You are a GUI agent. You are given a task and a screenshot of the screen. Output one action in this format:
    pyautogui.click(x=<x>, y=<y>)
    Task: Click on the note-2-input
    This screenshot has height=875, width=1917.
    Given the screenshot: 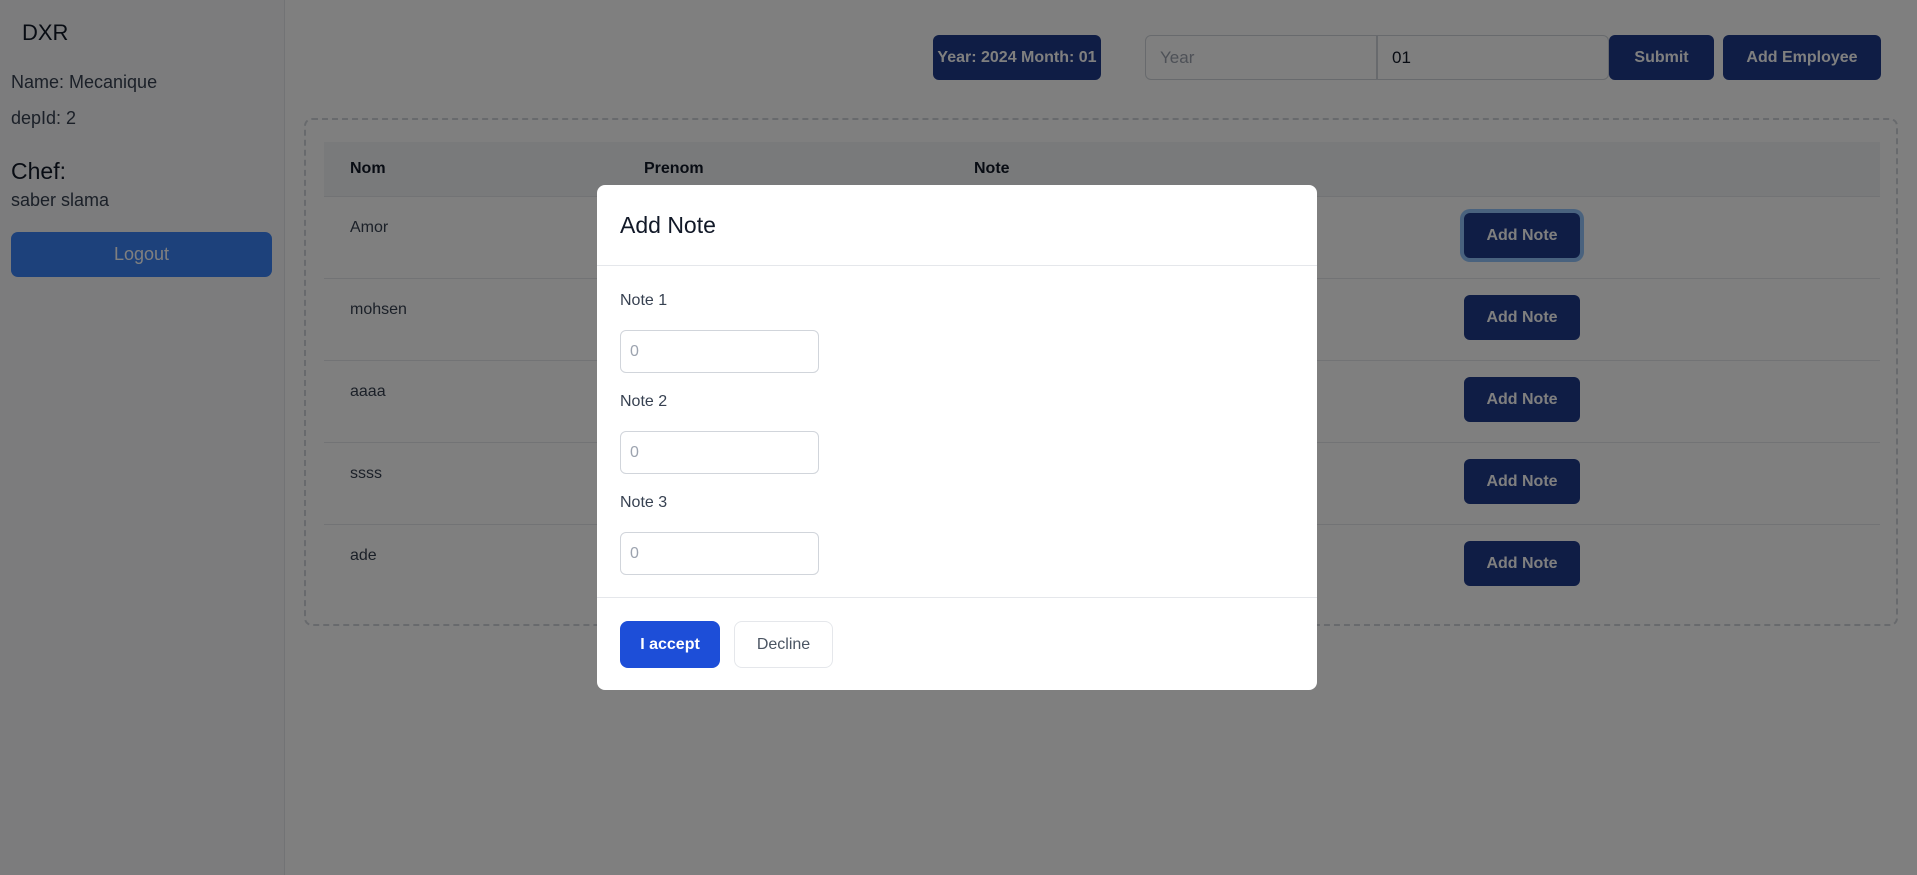 What is the action you would take?
    pyautogui.click(x=719, y=452)
    